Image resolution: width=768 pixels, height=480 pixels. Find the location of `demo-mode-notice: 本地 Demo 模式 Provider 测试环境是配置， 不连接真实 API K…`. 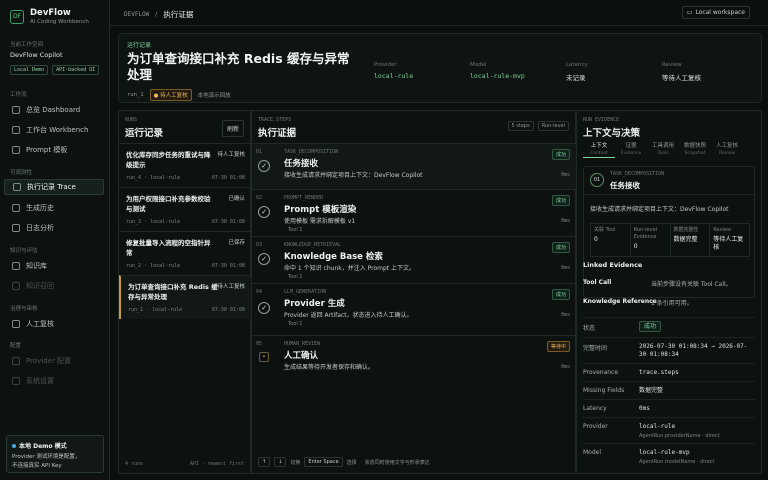

demo-mode-notice: 本地 Demo 模式 Provider 测试环境是配置， 不连接真实 API K… is located at coordinates (55, 454).